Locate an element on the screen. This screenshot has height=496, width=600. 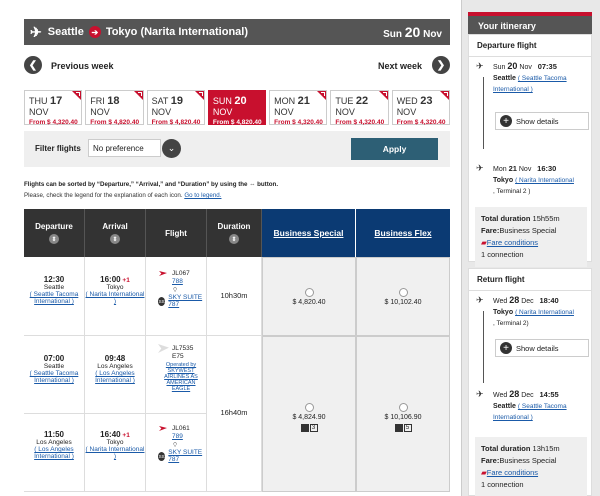
filter-bar: Filter flights No preference ⌄ Apply is located at coordinates (237, 149).